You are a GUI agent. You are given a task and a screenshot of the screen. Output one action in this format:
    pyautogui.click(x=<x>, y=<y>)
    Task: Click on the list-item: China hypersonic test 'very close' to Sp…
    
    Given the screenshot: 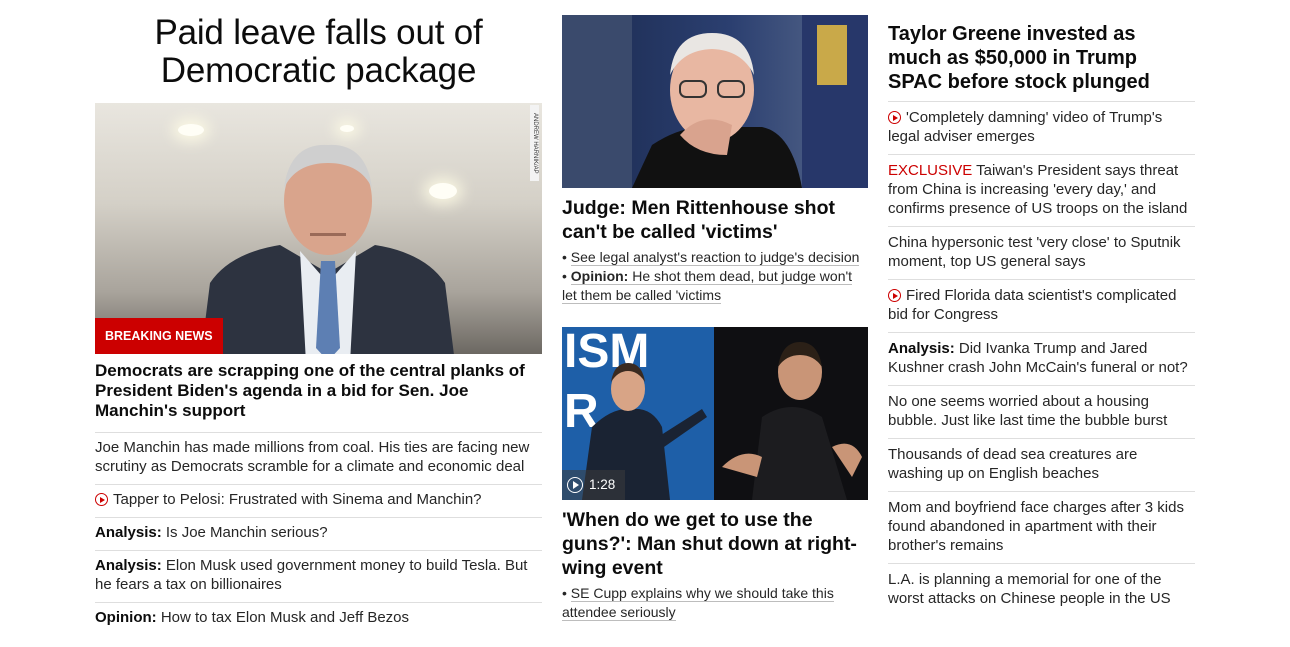 What is the action you would take?
    pyautogui.click(x=1041, y=252)
    